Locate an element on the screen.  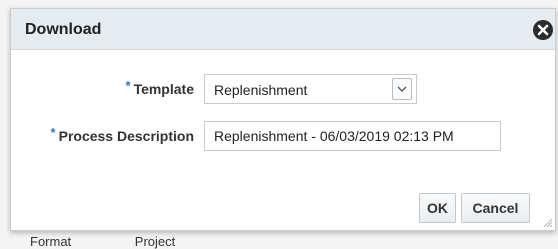
process-description-label: * Process Description is located at coordinates (122, 134).